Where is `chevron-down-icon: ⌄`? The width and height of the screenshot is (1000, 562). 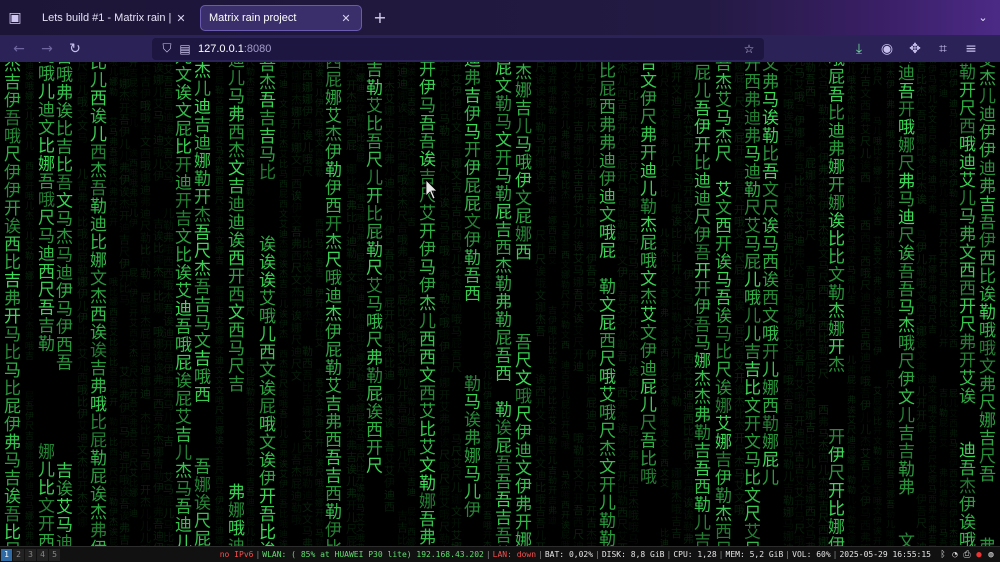 chevron-down-icon: ⌄ is located at coordinates (983, 18).